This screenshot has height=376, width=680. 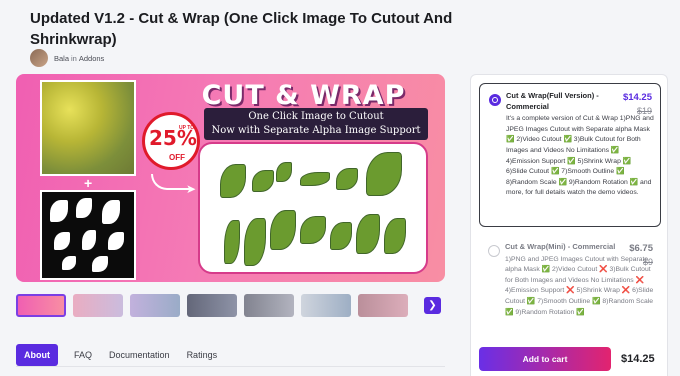 What do you see at coordinates (61, 58) in the screenshot?
I see `author-name: Bala` at bounding box center [61, 58].